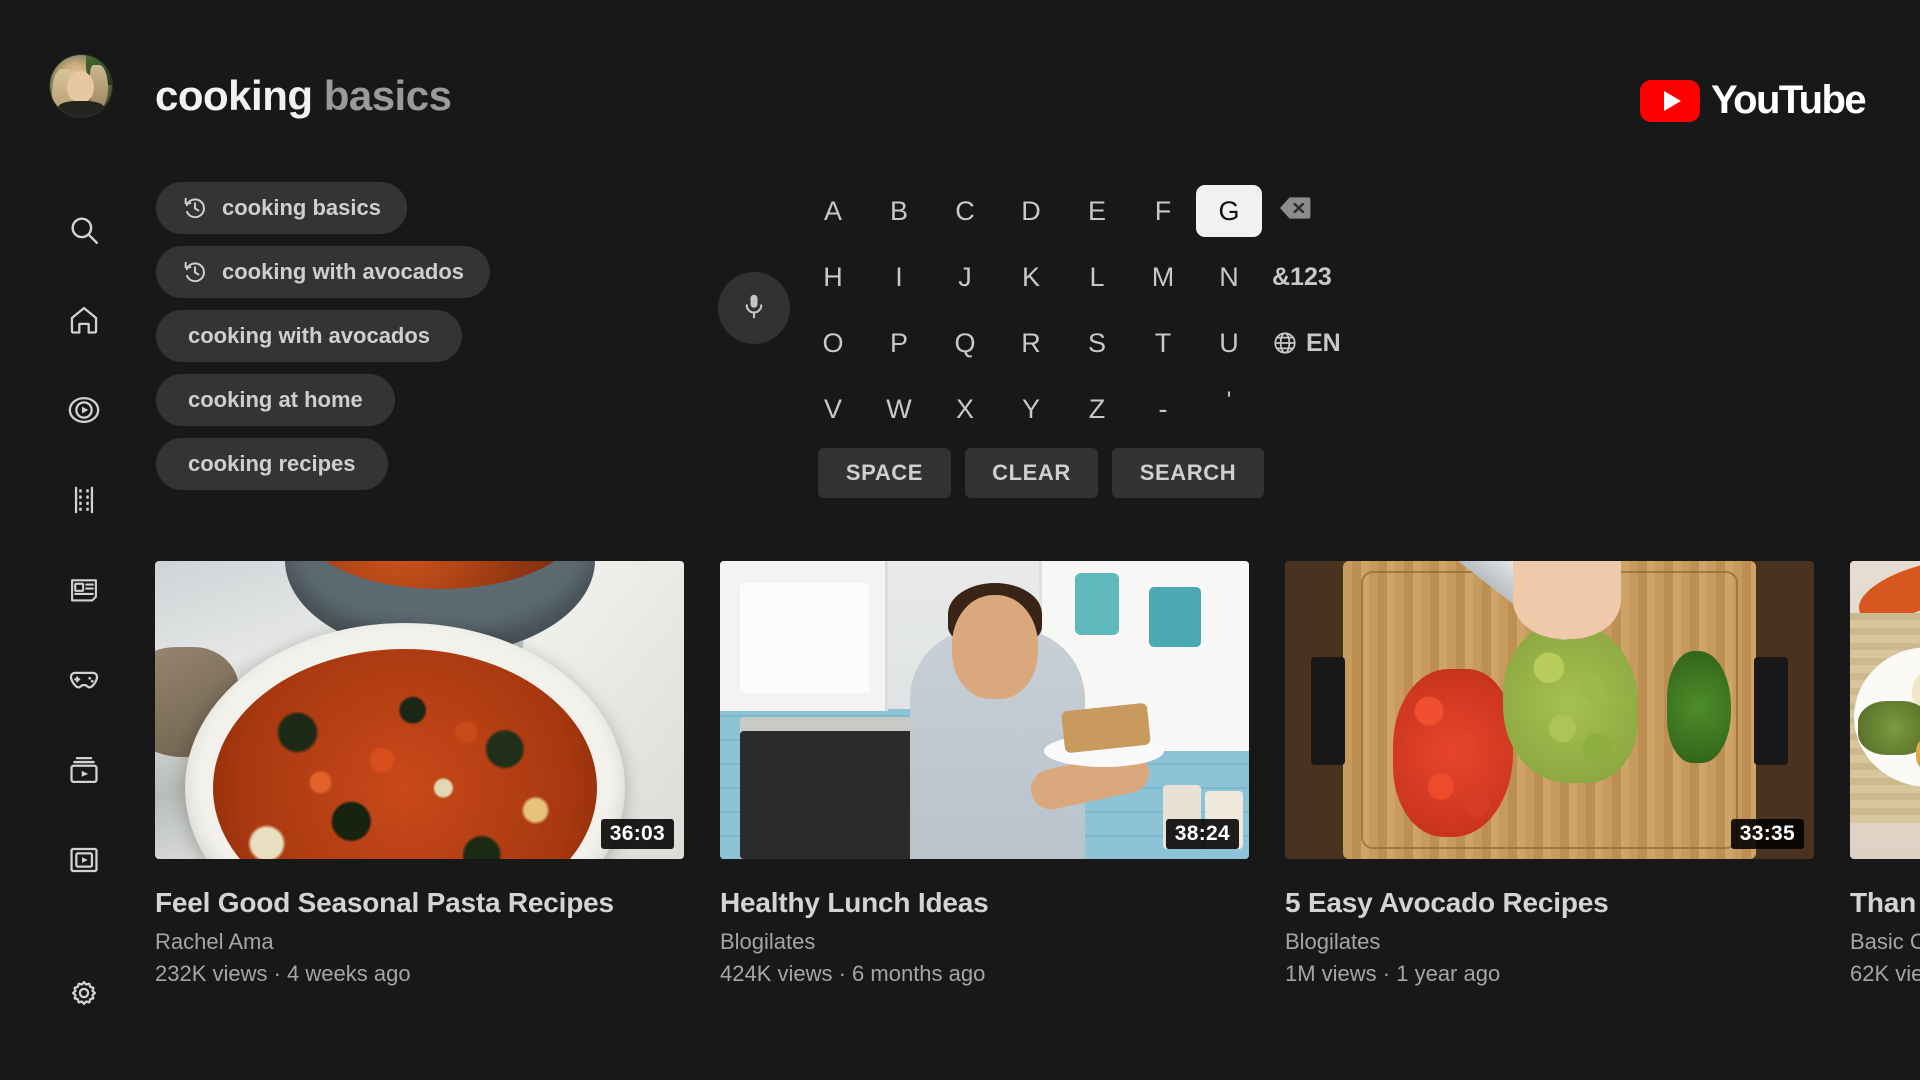 The width and height of the screenshot is (1920, 1080). Describe the element at coordinates (1163, 277) in the screenshot. I see `key-m: M` at that location.